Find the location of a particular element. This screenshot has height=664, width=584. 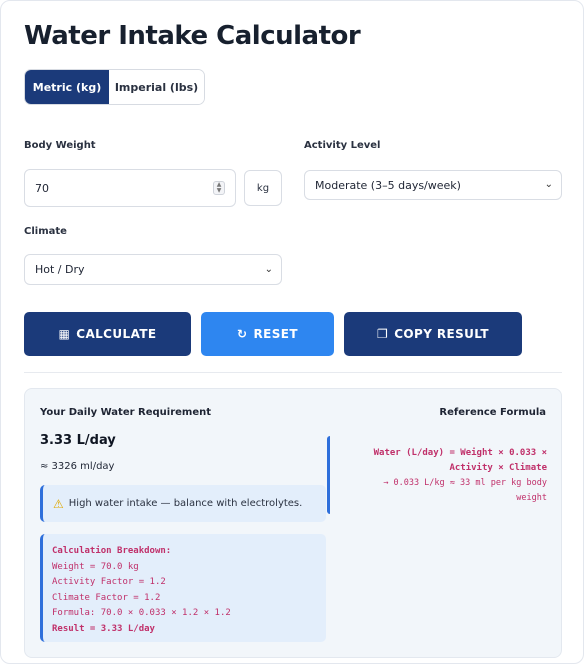

breakdown-weight: Weight = 70.0 kg is located at coordinates (95, 566).